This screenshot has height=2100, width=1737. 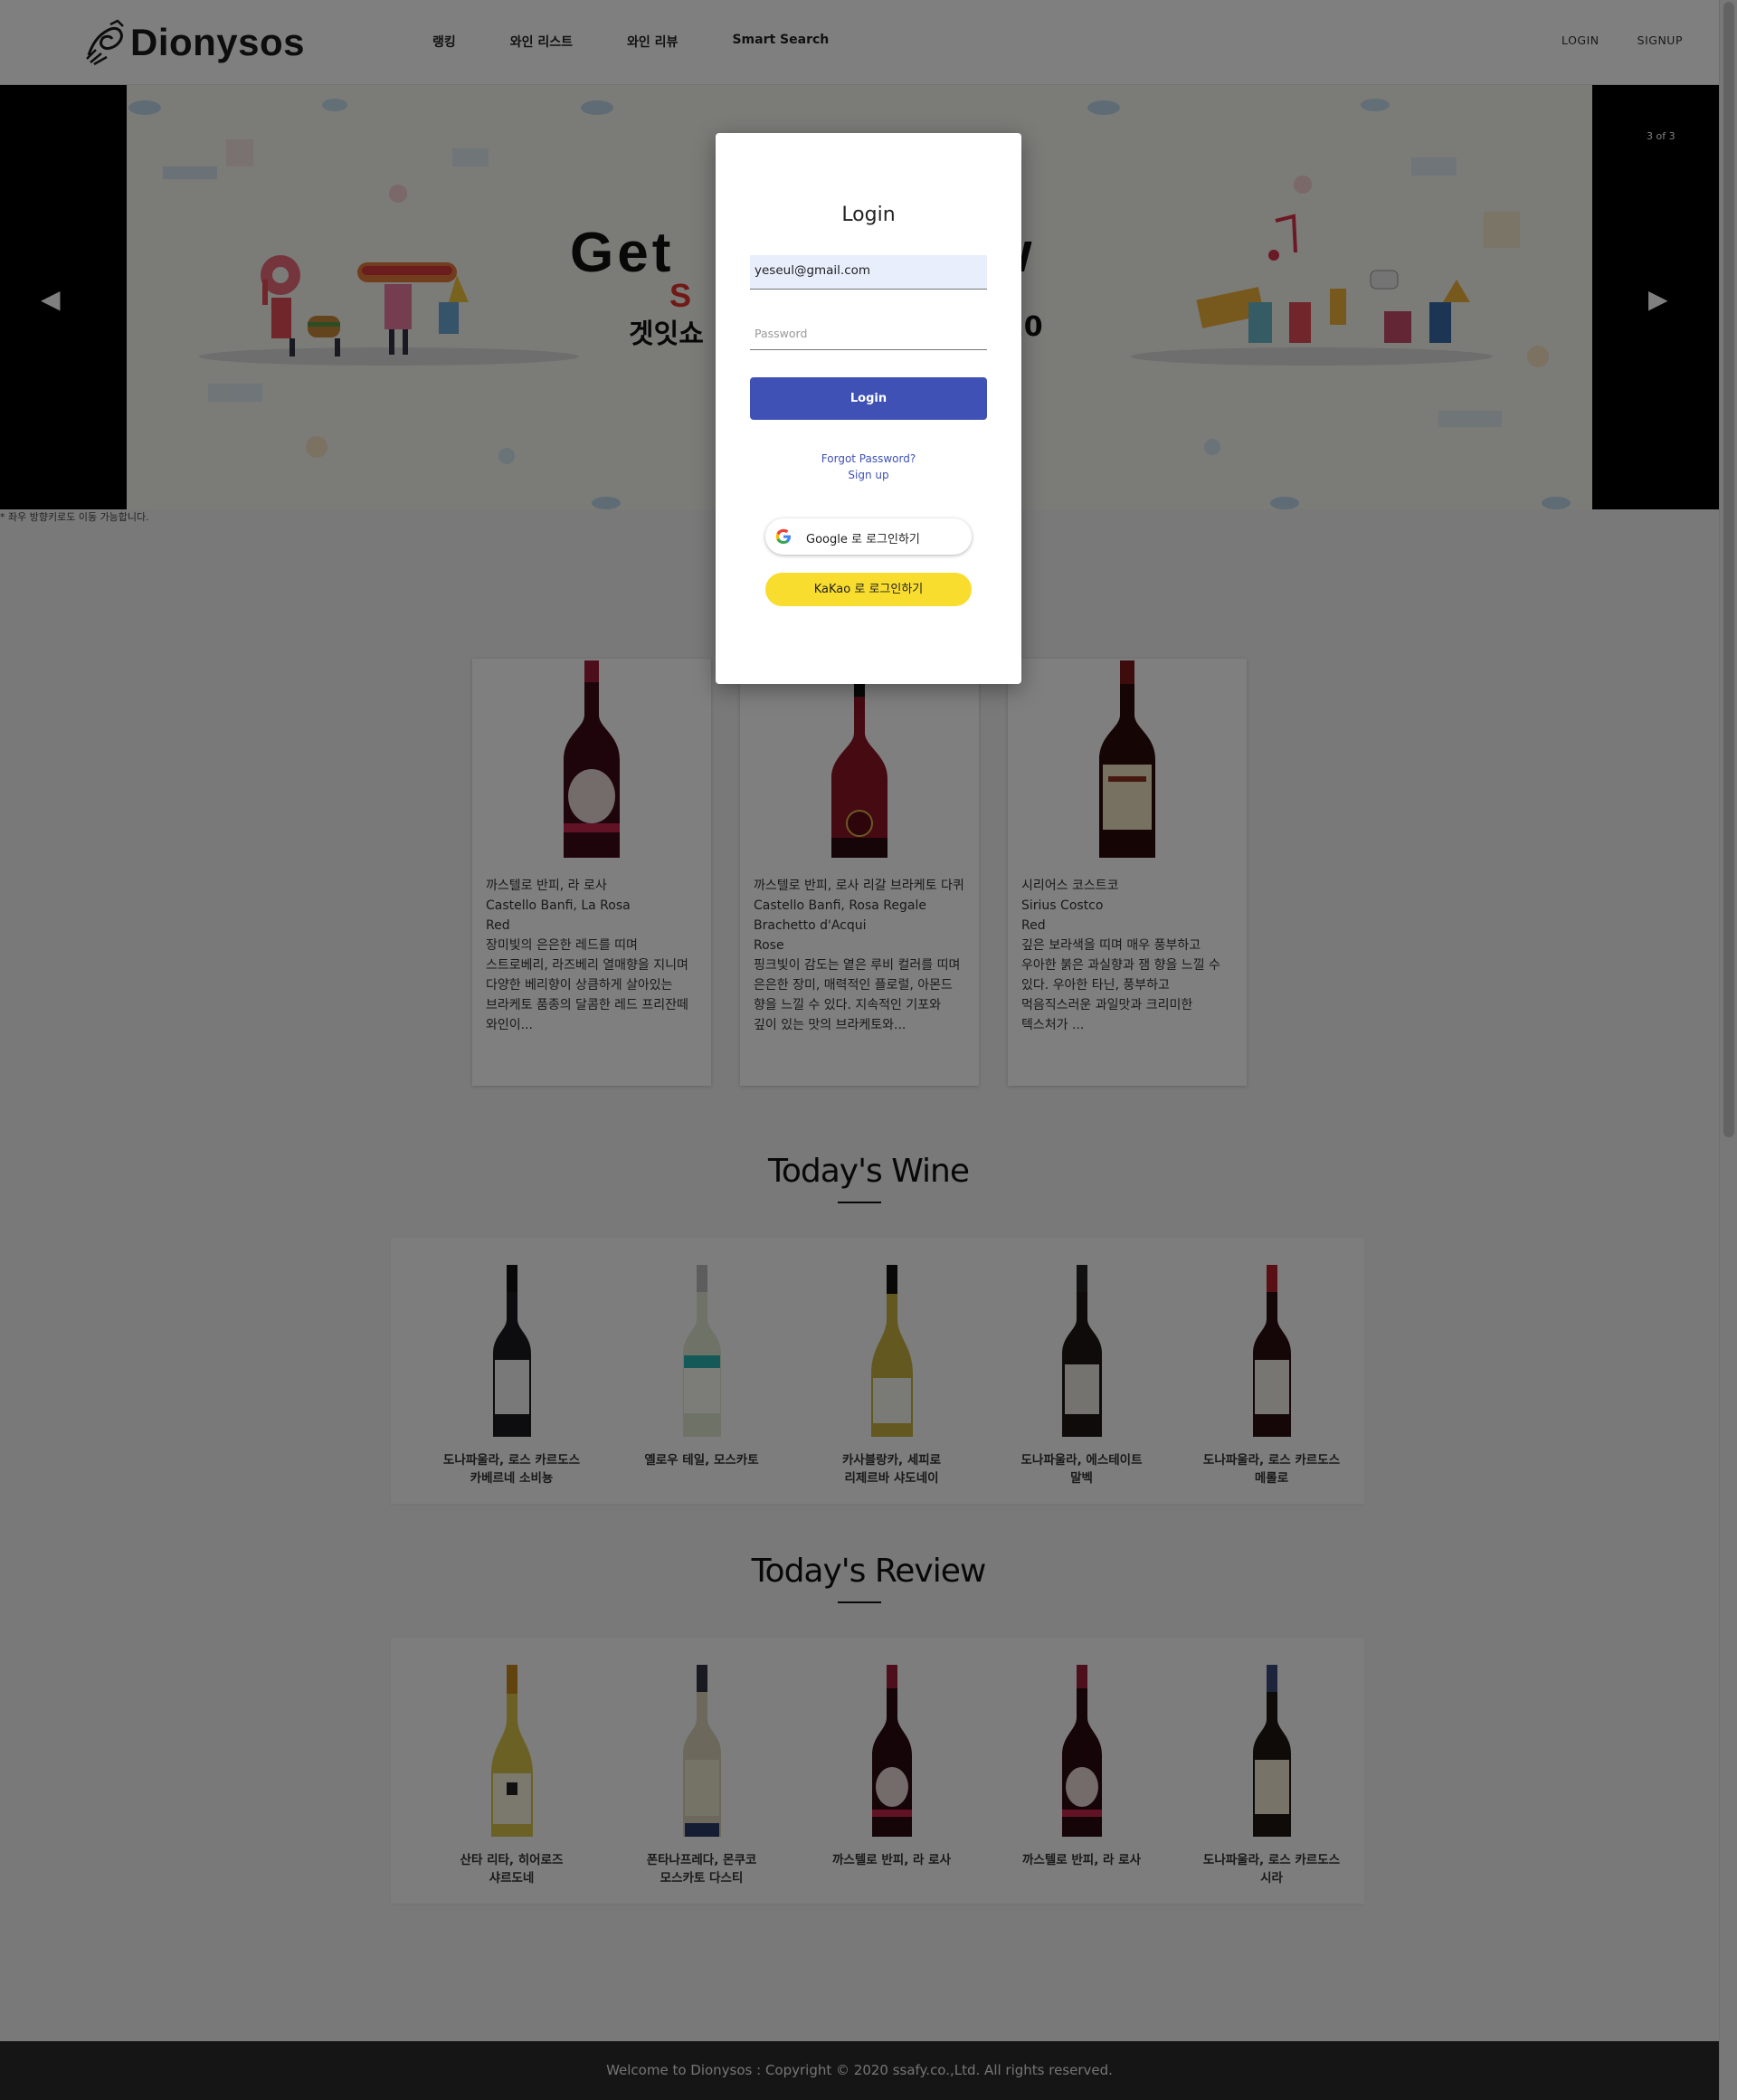 What do you see at coordinates (868, 272) in the screenshot?
I see `email-field: yeseul@gmail.com` at bounding box center [868, 272].